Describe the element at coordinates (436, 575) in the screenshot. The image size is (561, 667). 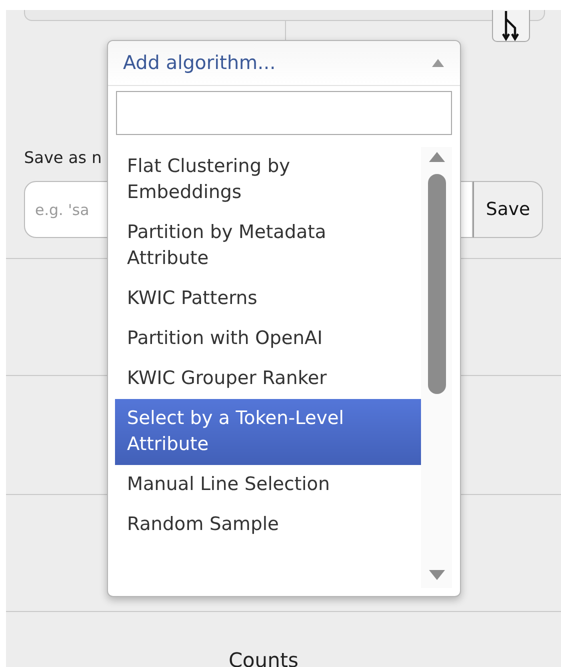
I see `scroll-down-icon` at that location.